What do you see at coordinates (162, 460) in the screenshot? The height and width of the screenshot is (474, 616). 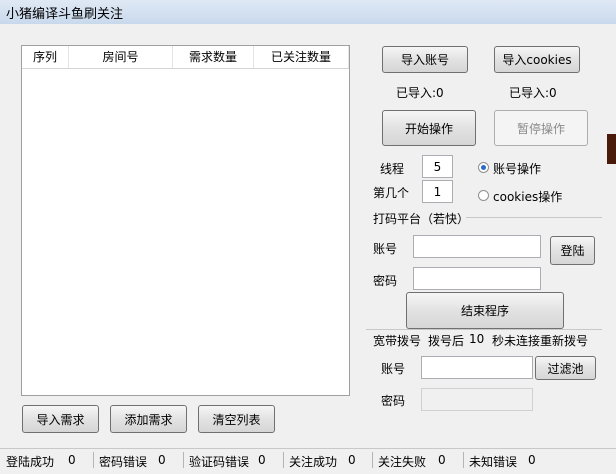 I see `status-password-error-value: 0` at bounding box center [162, 460].